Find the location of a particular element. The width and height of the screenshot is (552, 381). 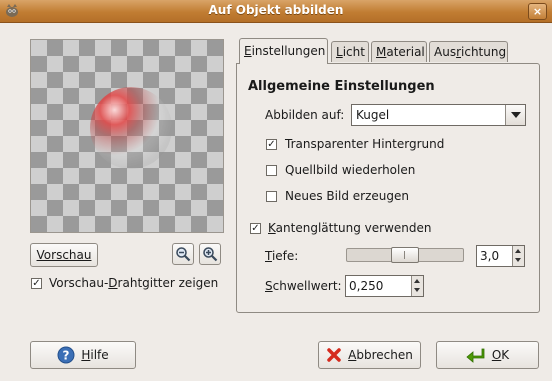

tab-einstellungen: Einstellungen is located at coordinates (283, 51).